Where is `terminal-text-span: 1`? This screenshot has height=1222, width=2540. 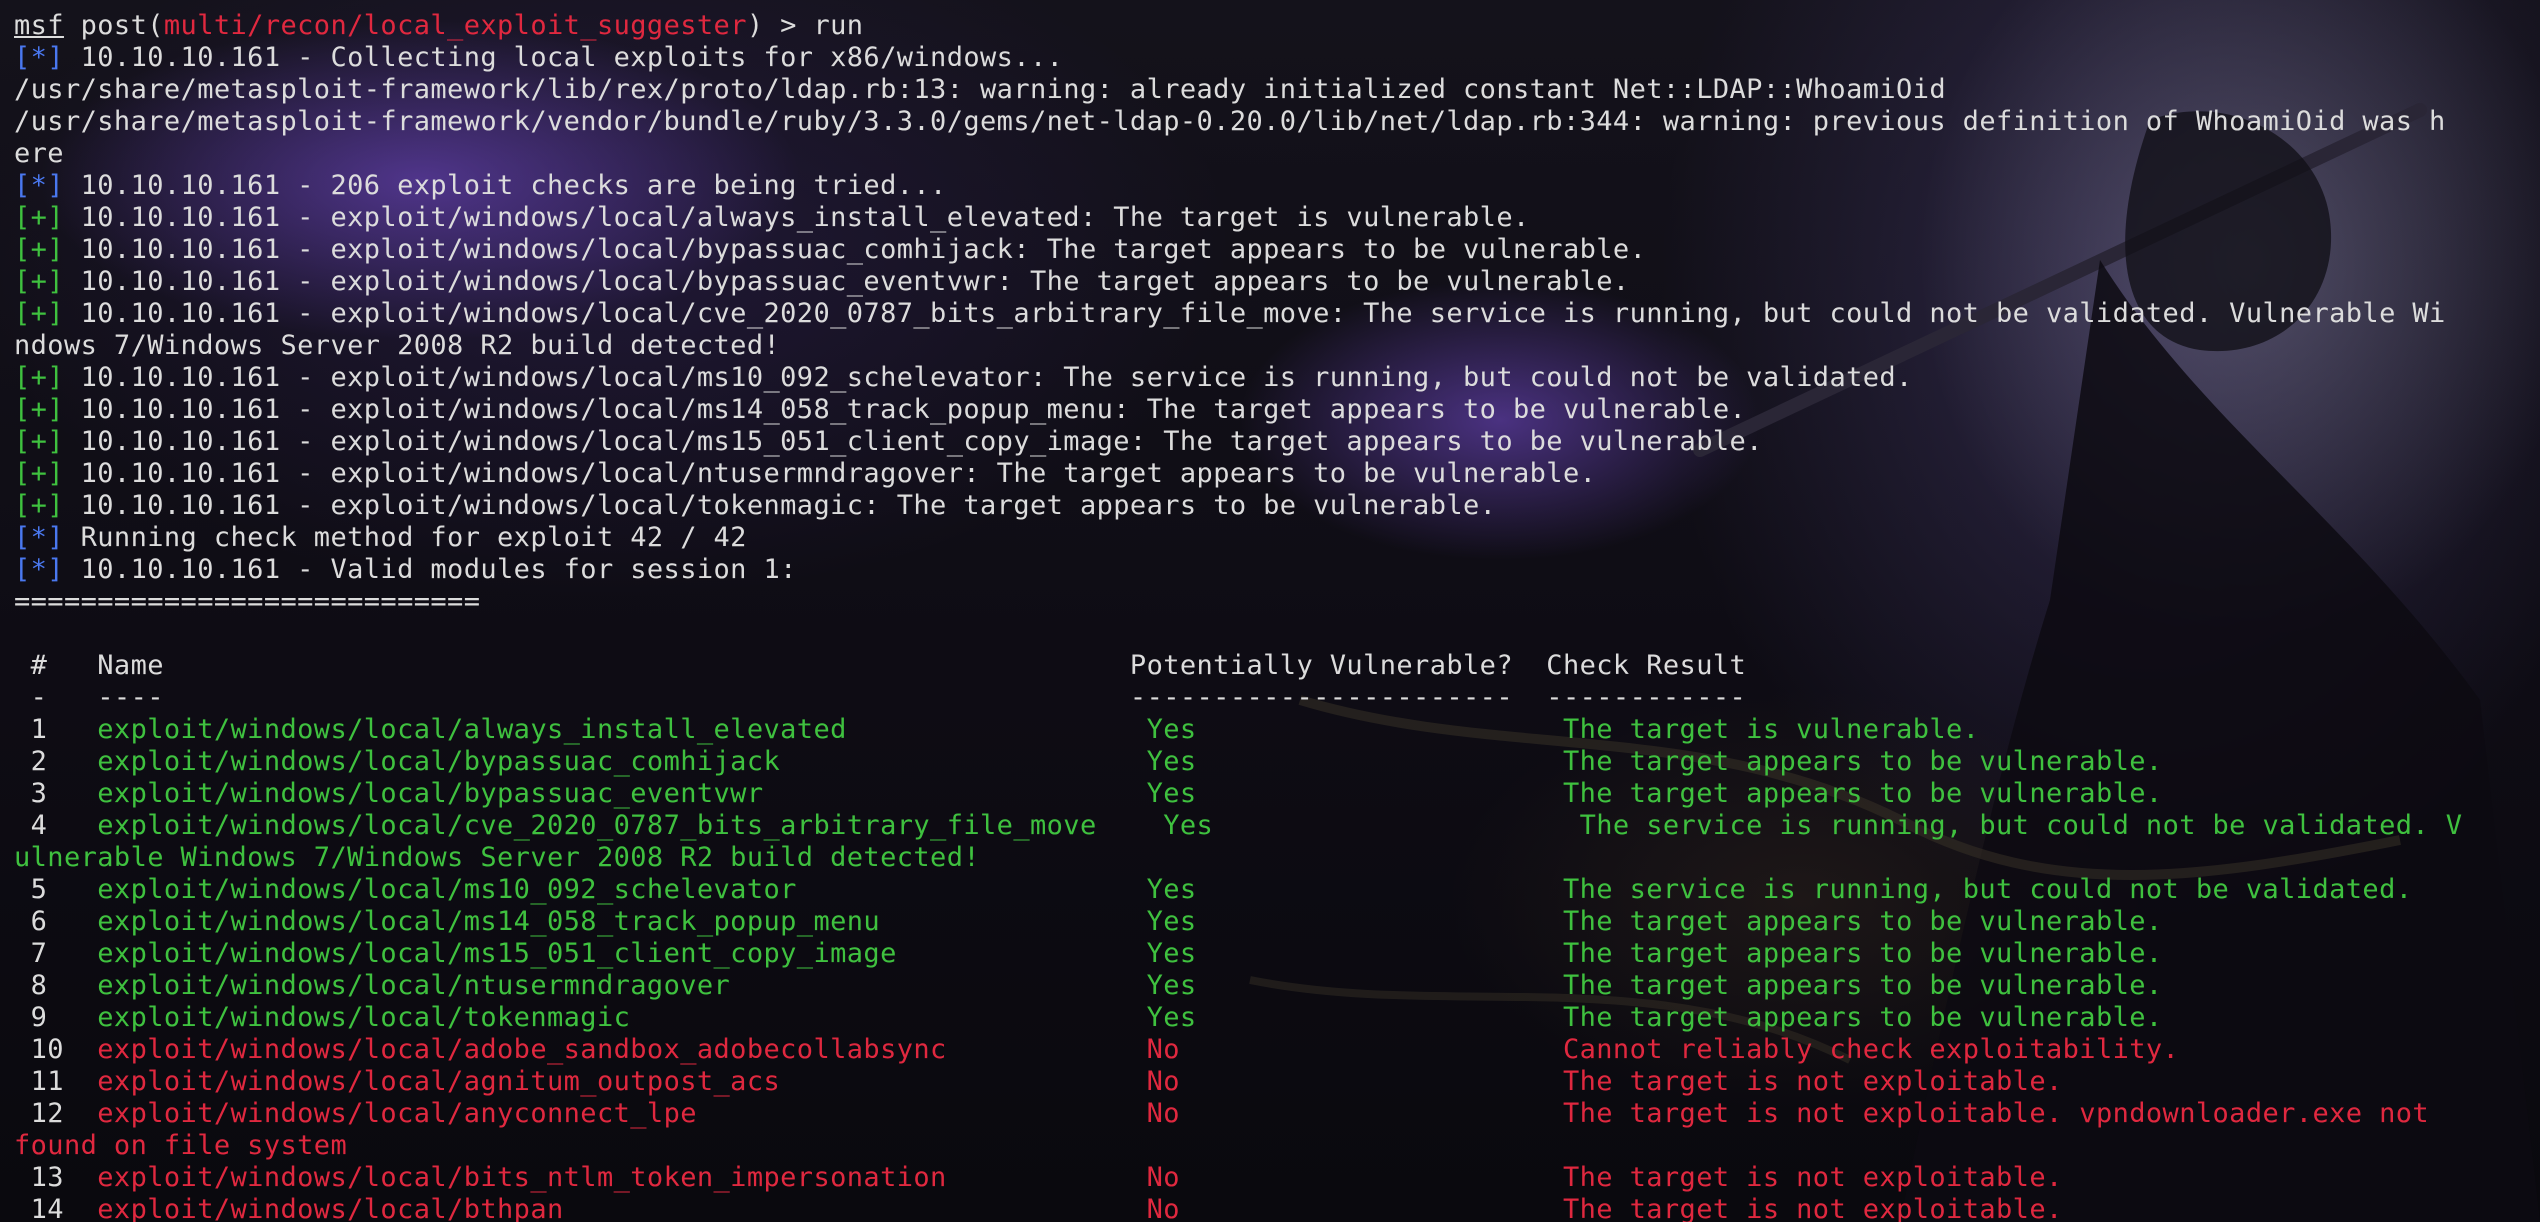 terminal-text-span: 1 is located at coordinates (56, 729).